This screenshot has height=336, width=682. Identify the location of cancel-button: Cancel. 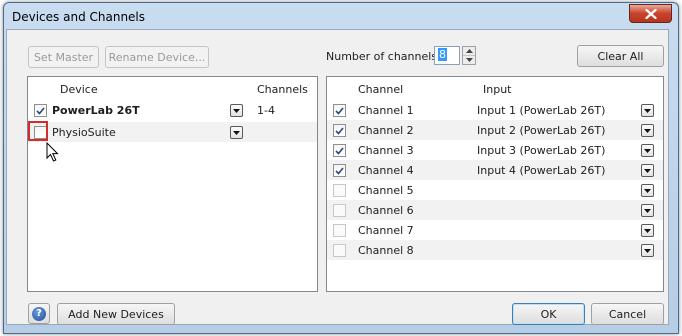
(627, 314).